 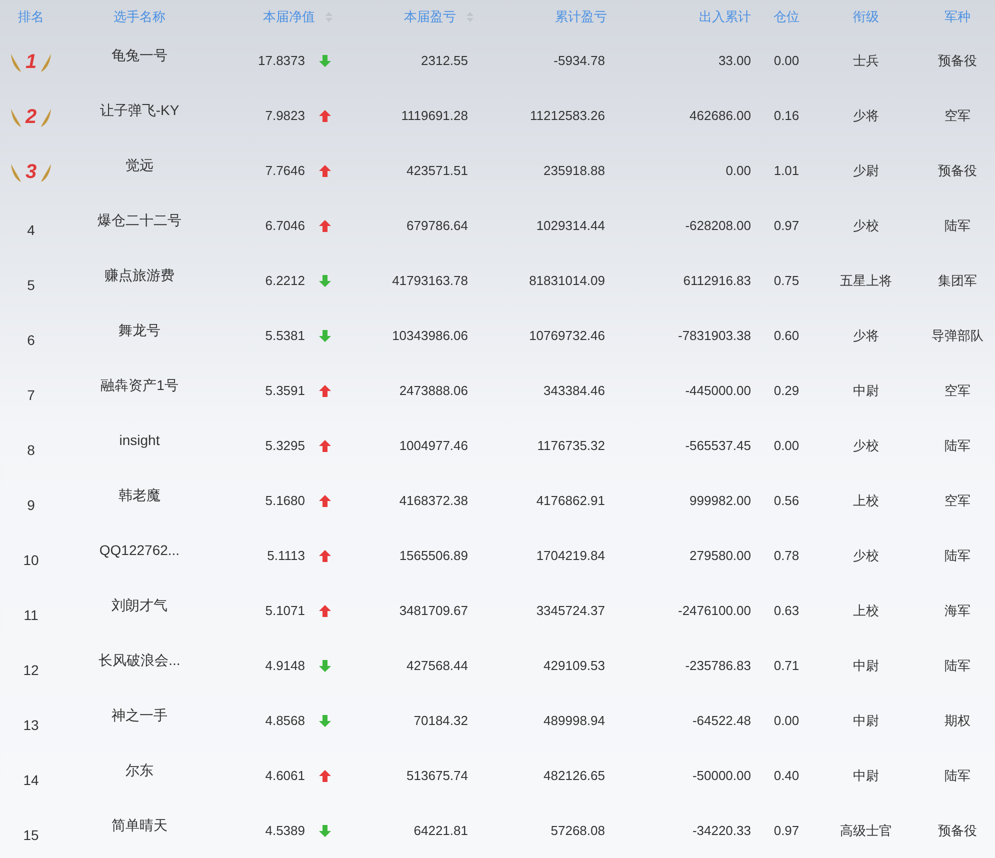 I want to click on net-flows: -565537.45, so click(x=718, y=445).